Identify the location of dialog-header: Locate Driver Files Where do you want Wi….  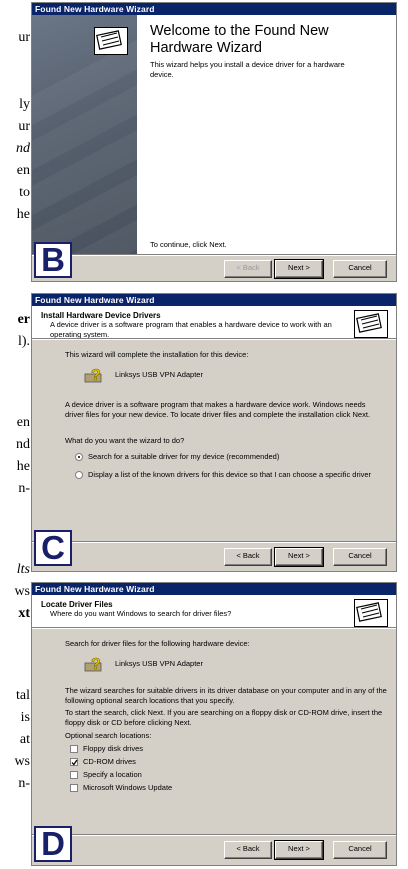
(214, 611).